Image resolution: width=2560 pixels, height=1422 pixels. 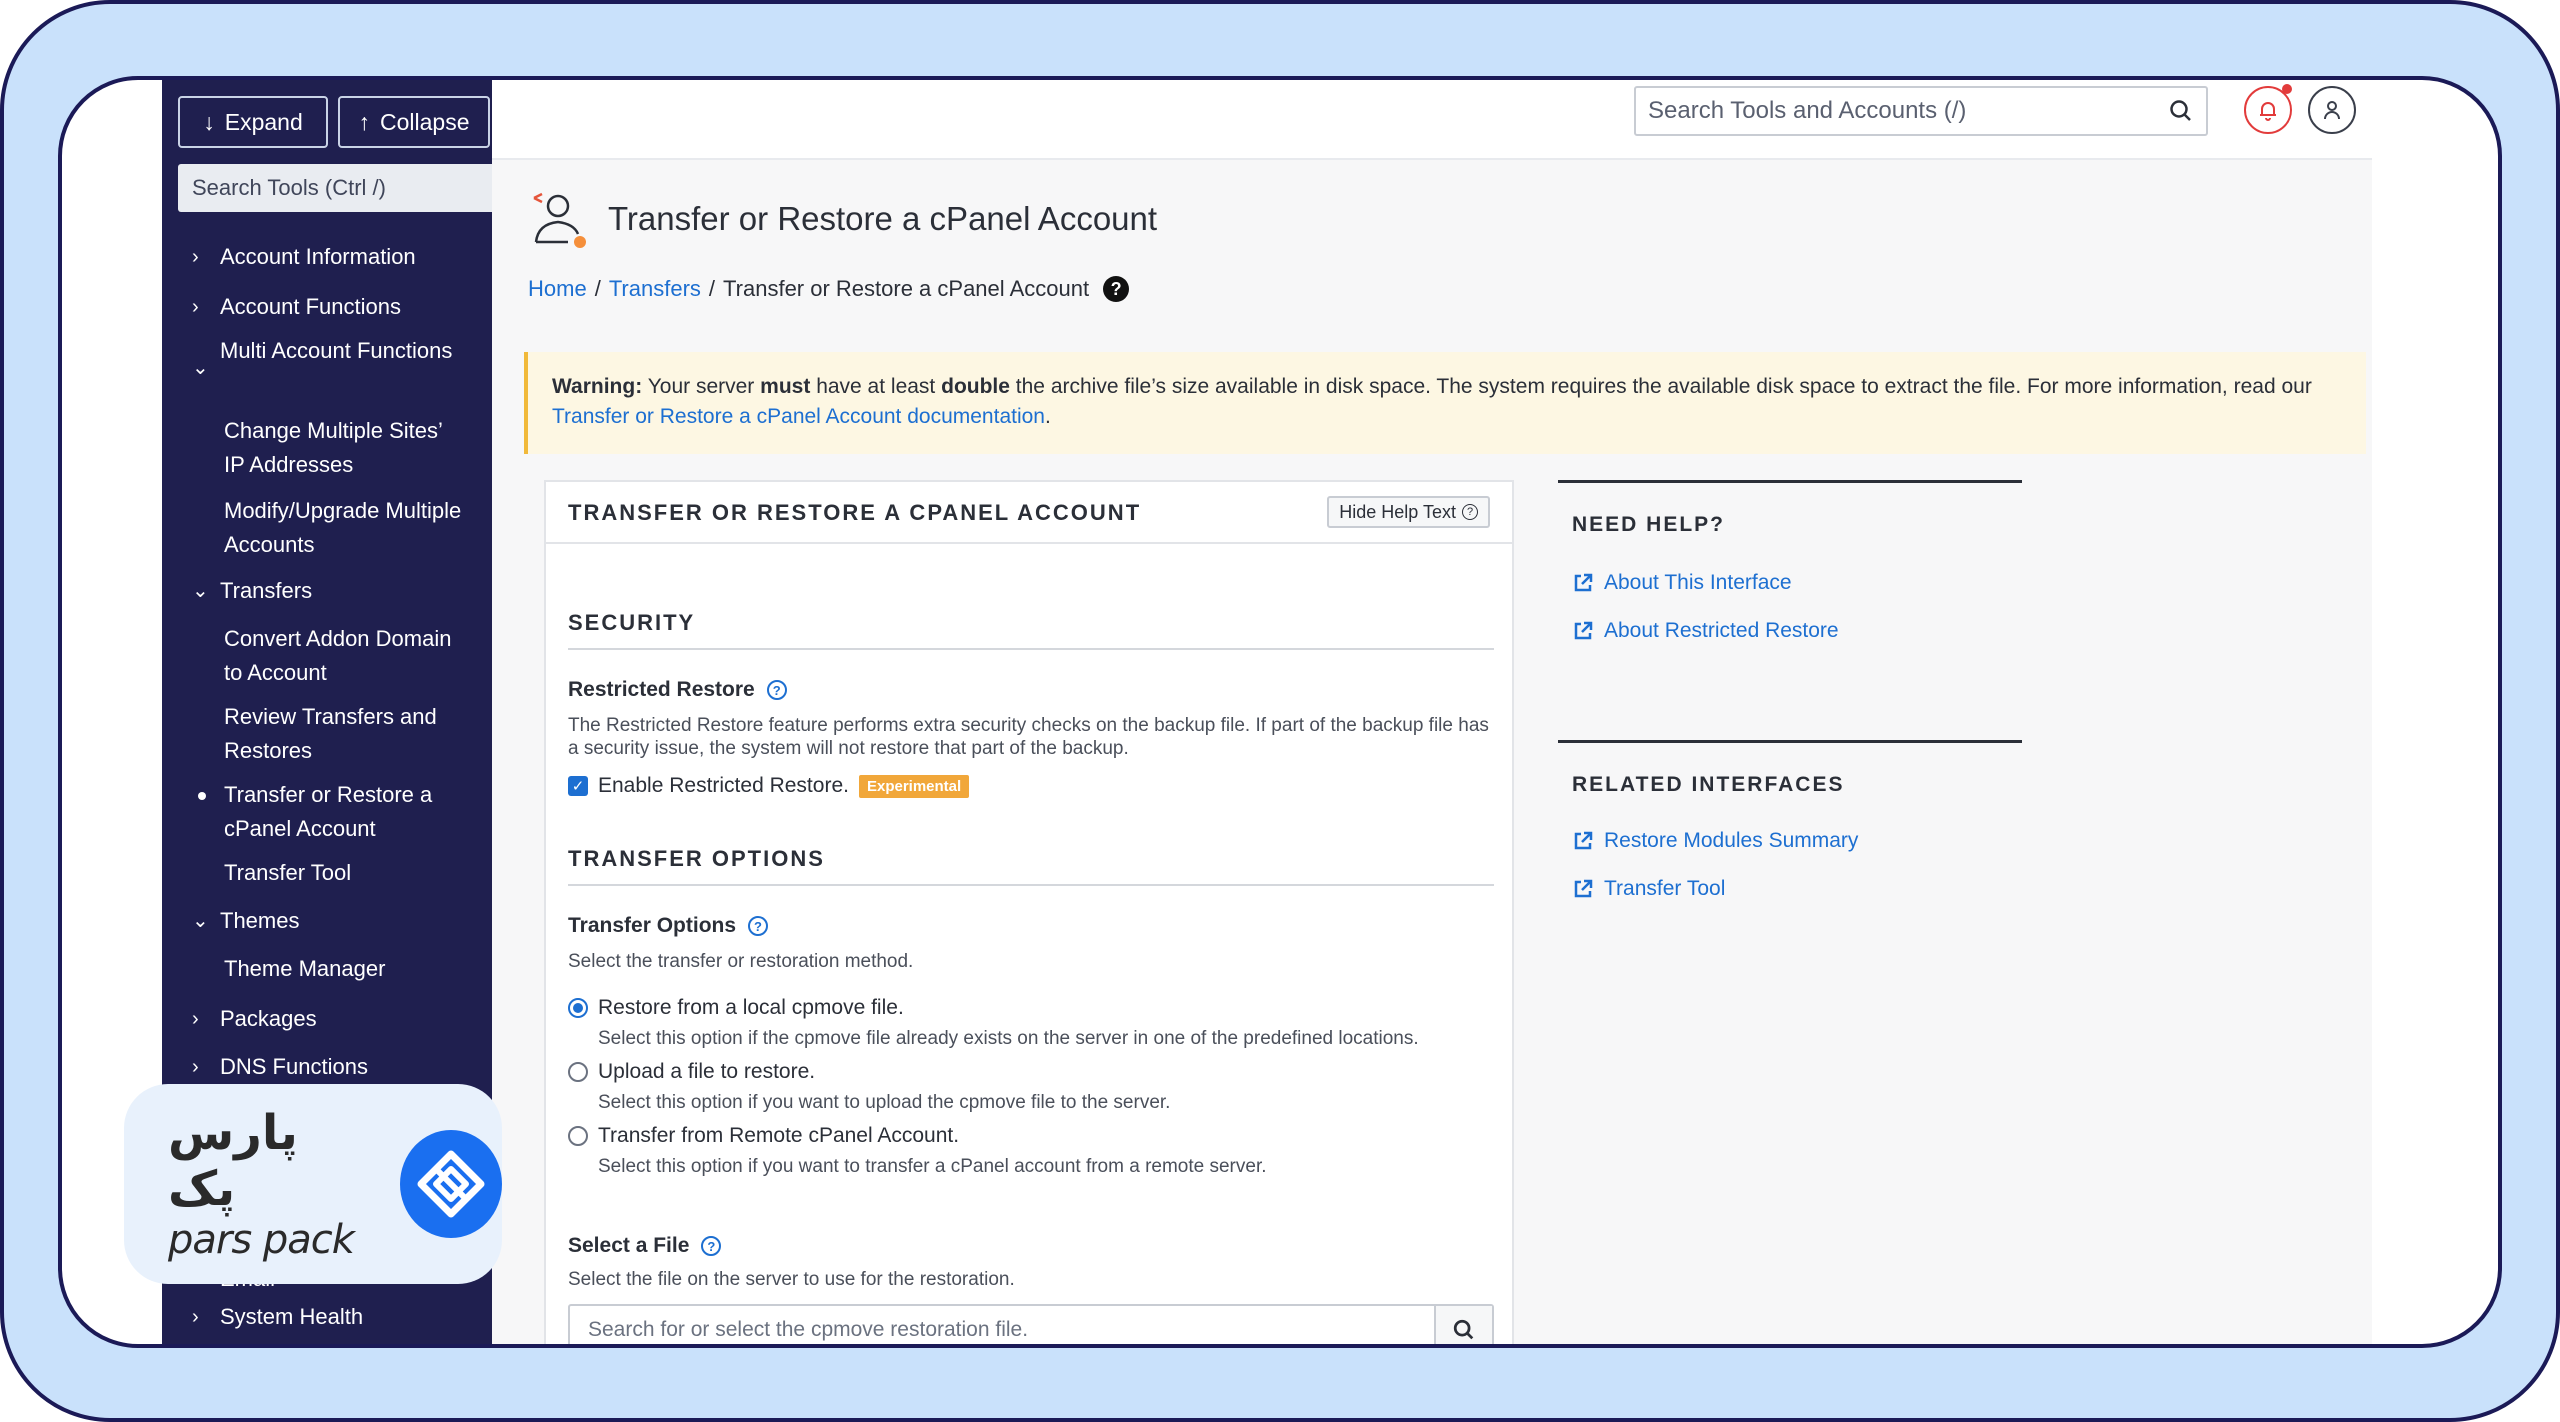 What do you see at coordinates (975, 386) in the screenshot?
I see `warning-emphasis: double` at bounding box center [975, 386].